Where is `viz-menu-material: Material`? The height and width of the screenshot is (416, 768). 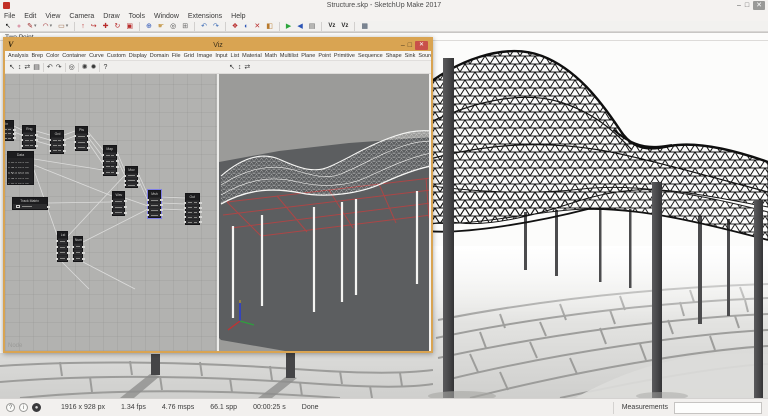
viz-menu-material: Material is located at coordinates (252, 56).